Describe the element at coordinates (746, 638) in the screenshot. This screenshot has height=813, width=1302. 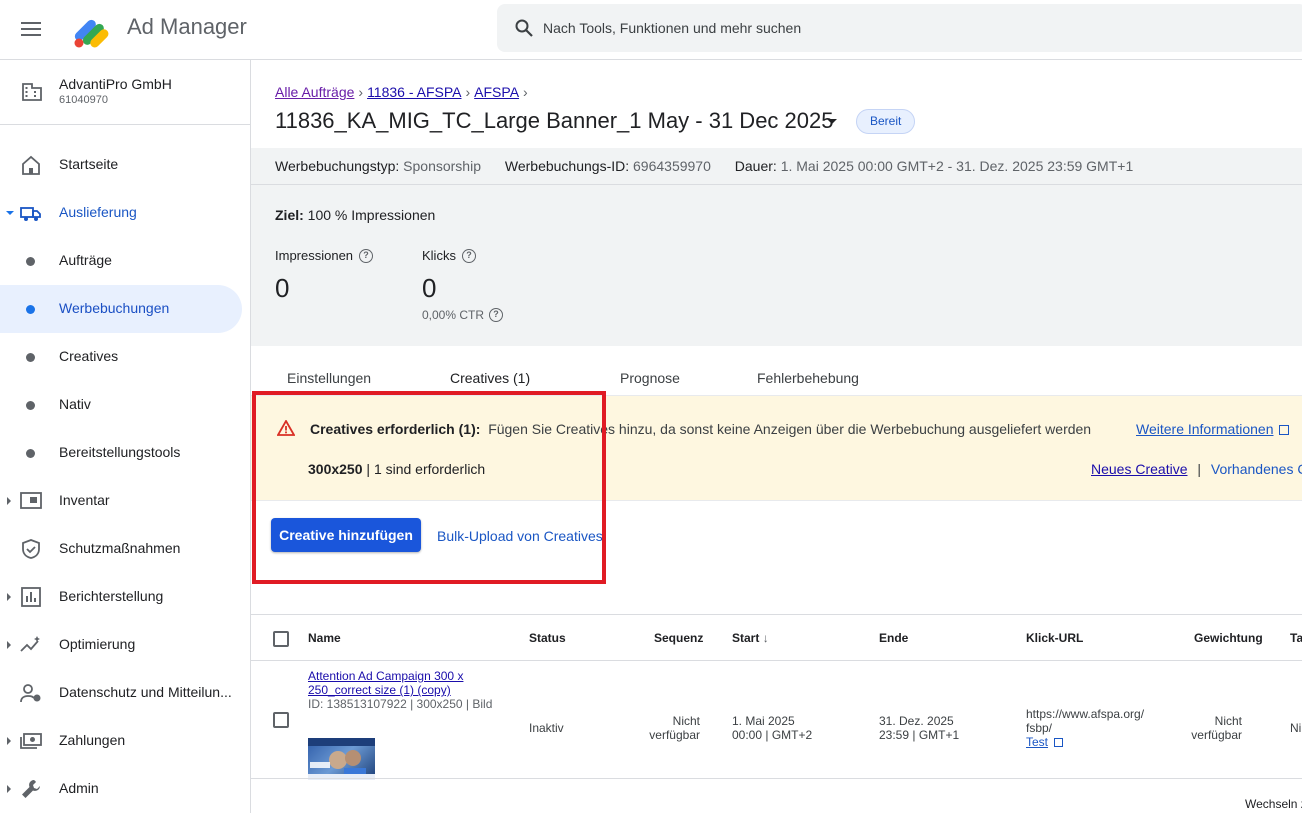
I see `start-header-label: Start` at that location.